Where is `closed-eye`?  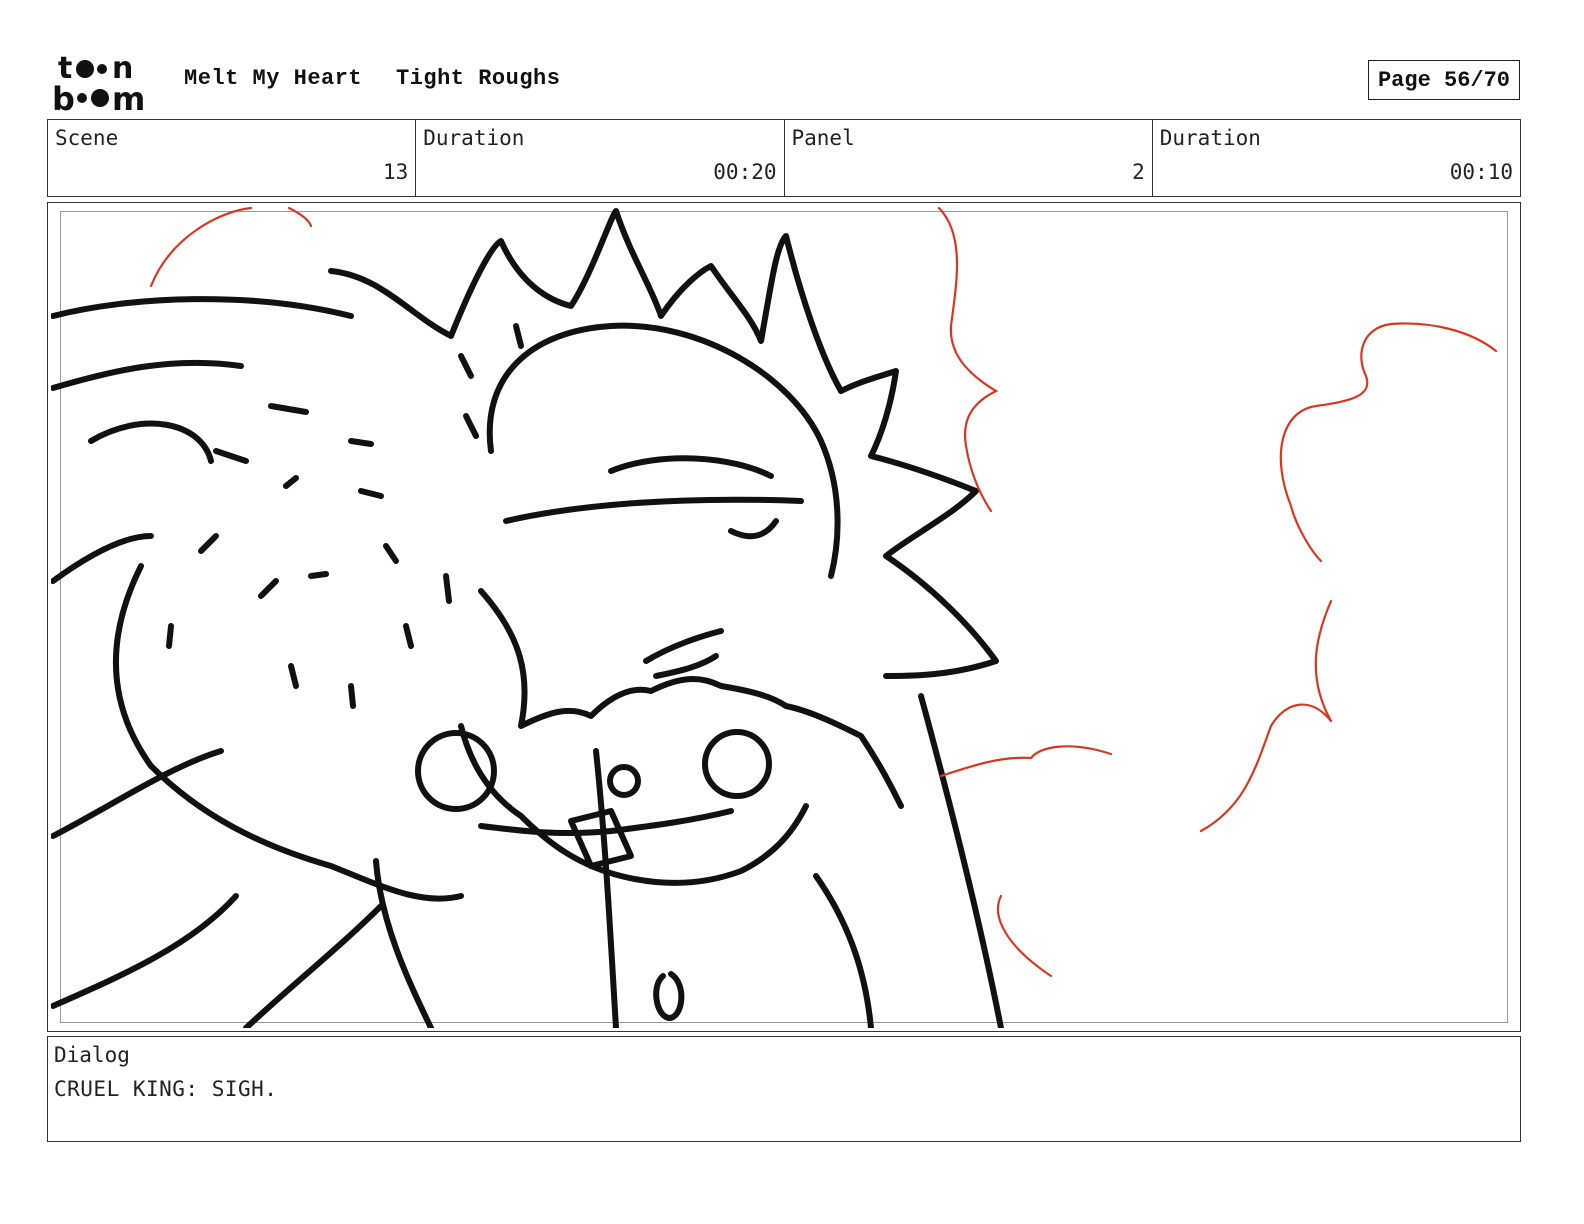 closed-eye is located at coordinates (753, 529).